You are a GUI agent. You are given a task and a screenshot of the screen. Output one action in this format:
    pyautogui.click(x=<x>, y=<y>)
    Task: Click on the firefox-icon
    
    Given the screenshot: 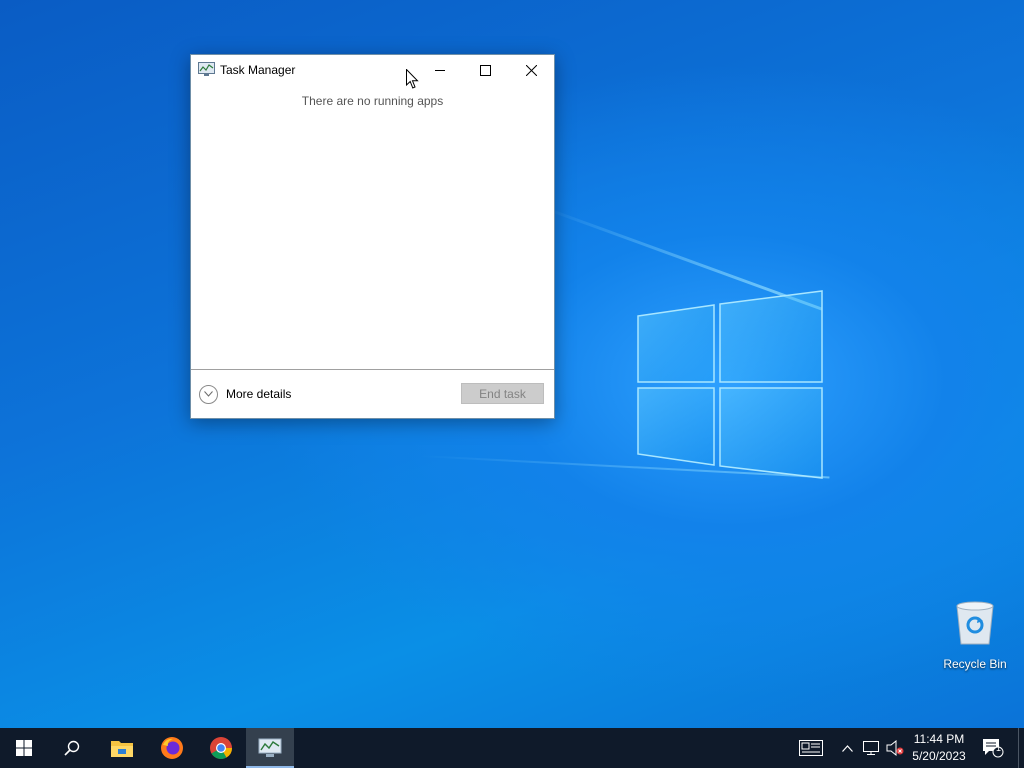 What is the action you would take?
    pyautogui.click(x=172, y=748)
    